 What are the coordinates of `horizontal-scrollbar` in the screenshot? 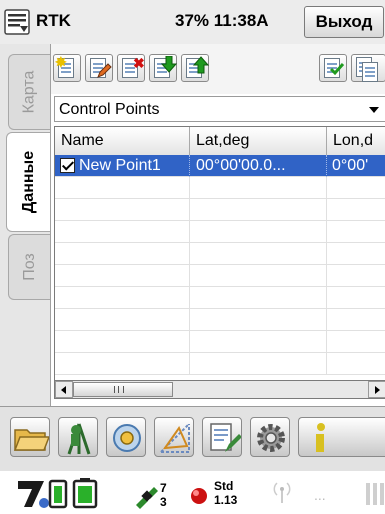 It's located at (219, 390).